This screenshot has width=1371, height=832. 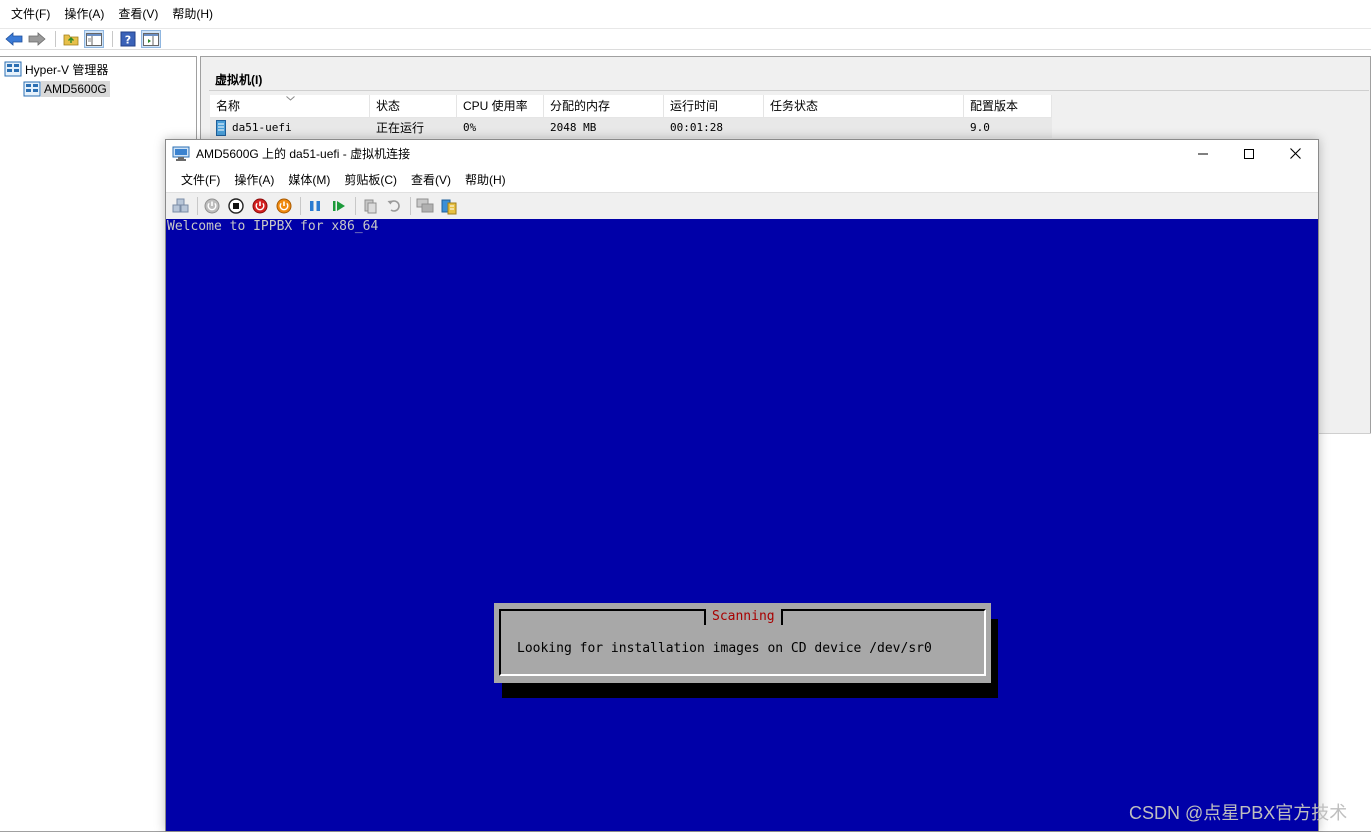 What do you see at coordinates (273, 226) in the screenshot?
I see `console-welcome-text: Welcome to IPPBX for x86_64` at bounding box center [273, 226].